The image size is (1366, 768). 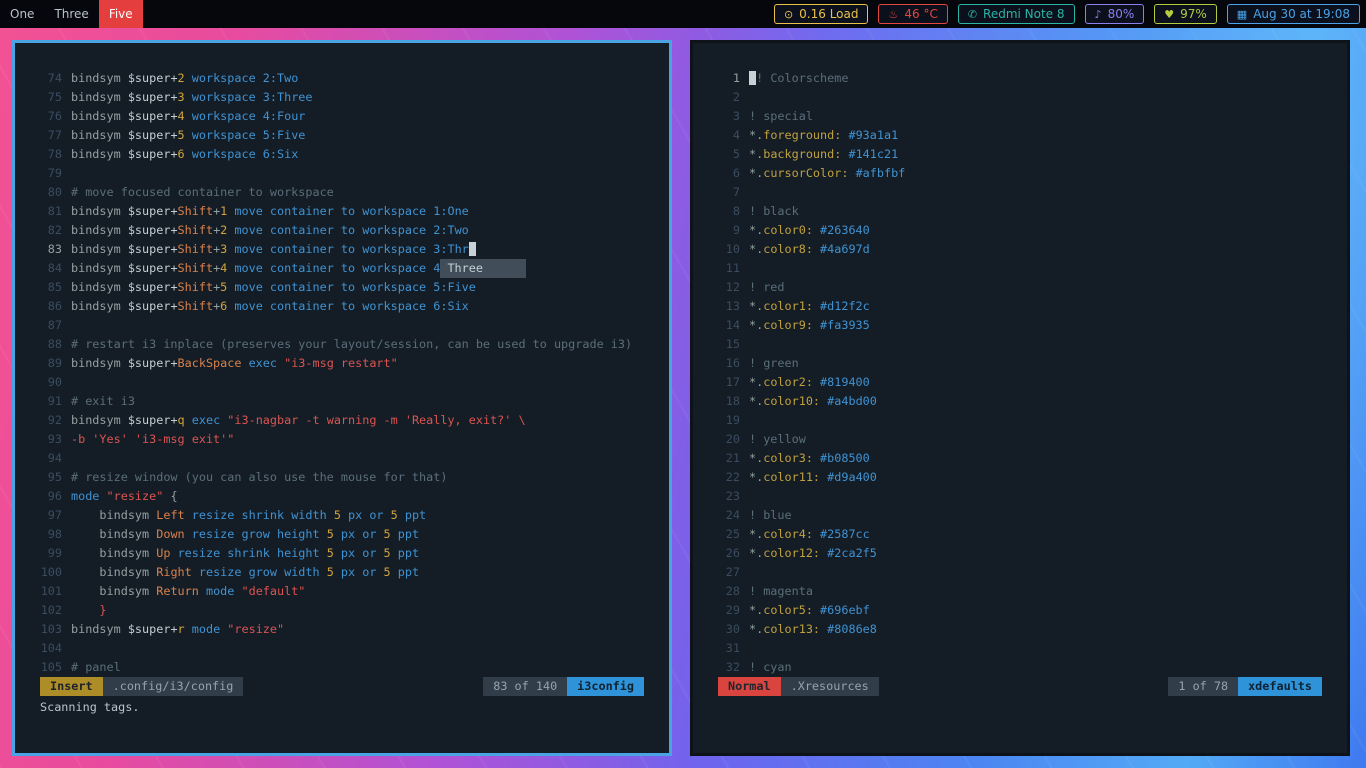 I want to click on line-number: 4, so click(x=736, y=135).